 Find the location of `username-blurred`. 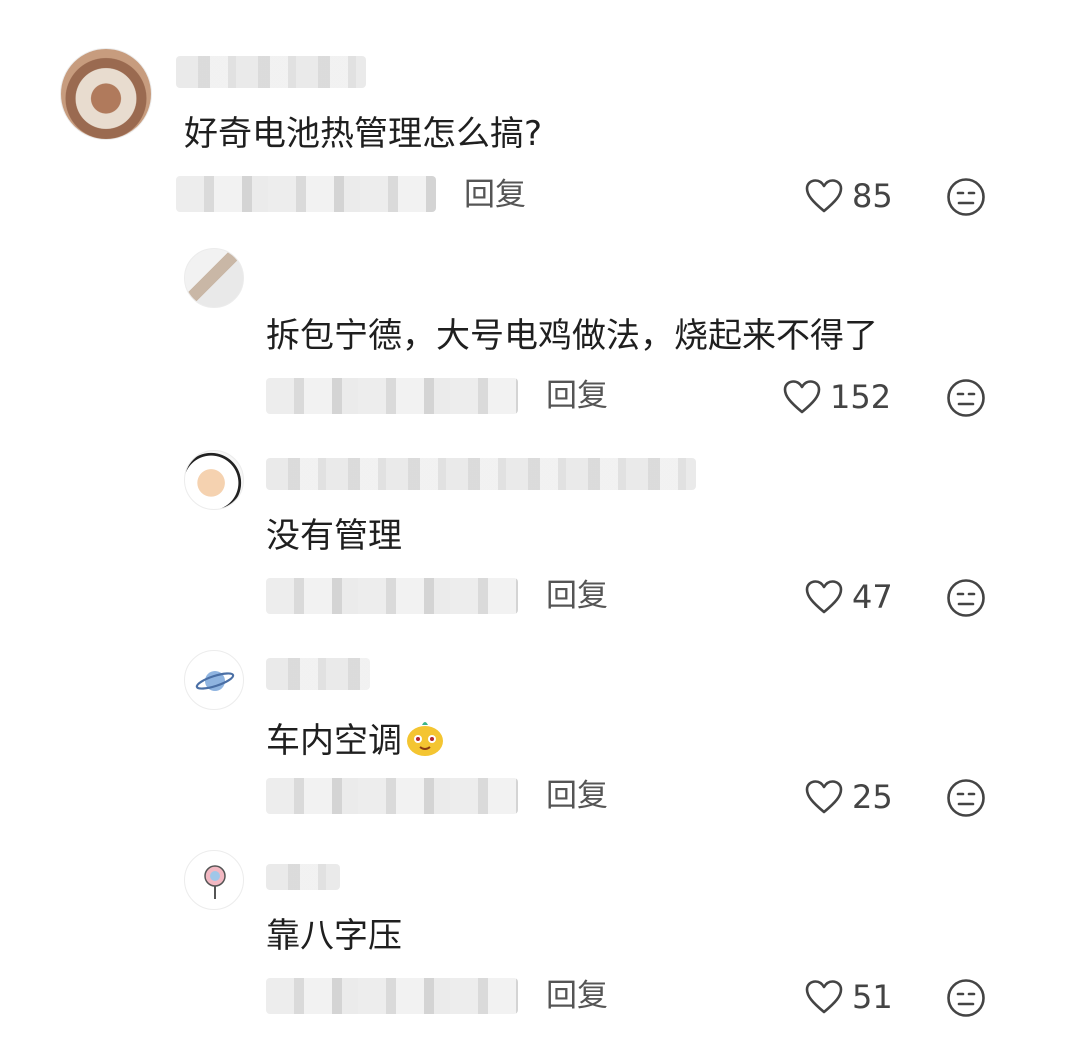

username-blurred is located at coordinates (303, 877).